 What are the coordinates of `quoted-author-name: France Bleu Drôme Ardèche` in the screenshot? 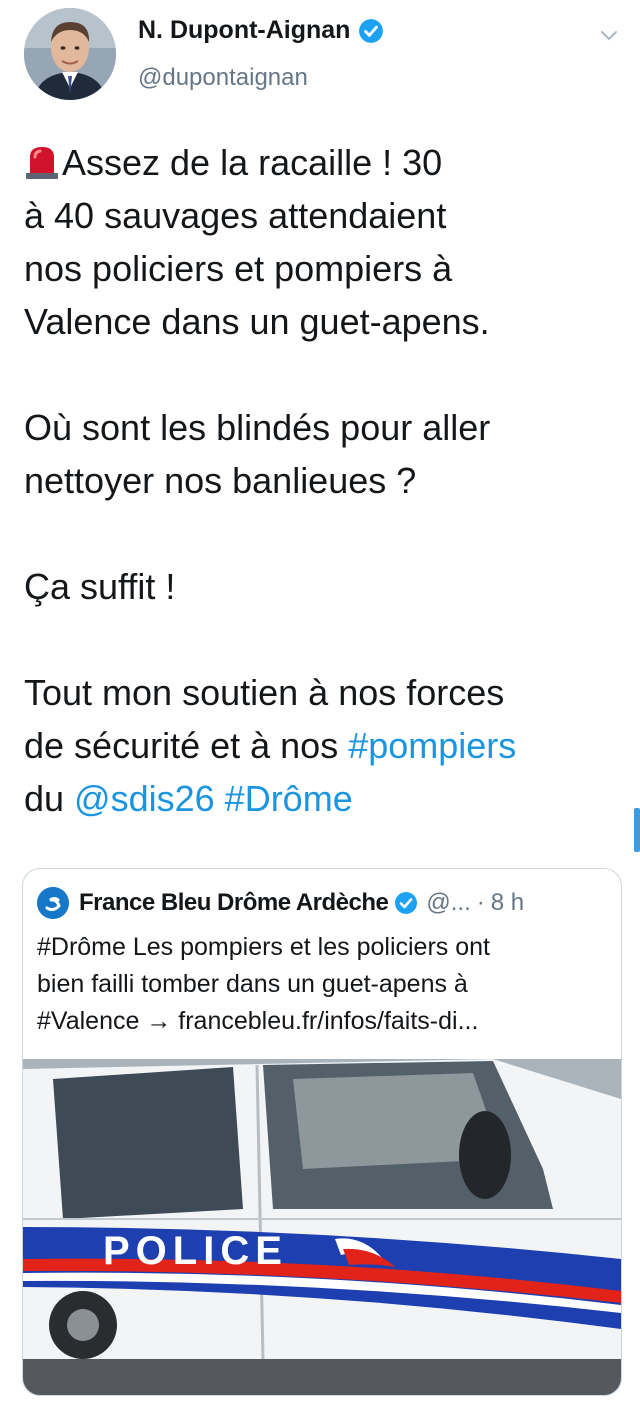 It's located at (234, 903).